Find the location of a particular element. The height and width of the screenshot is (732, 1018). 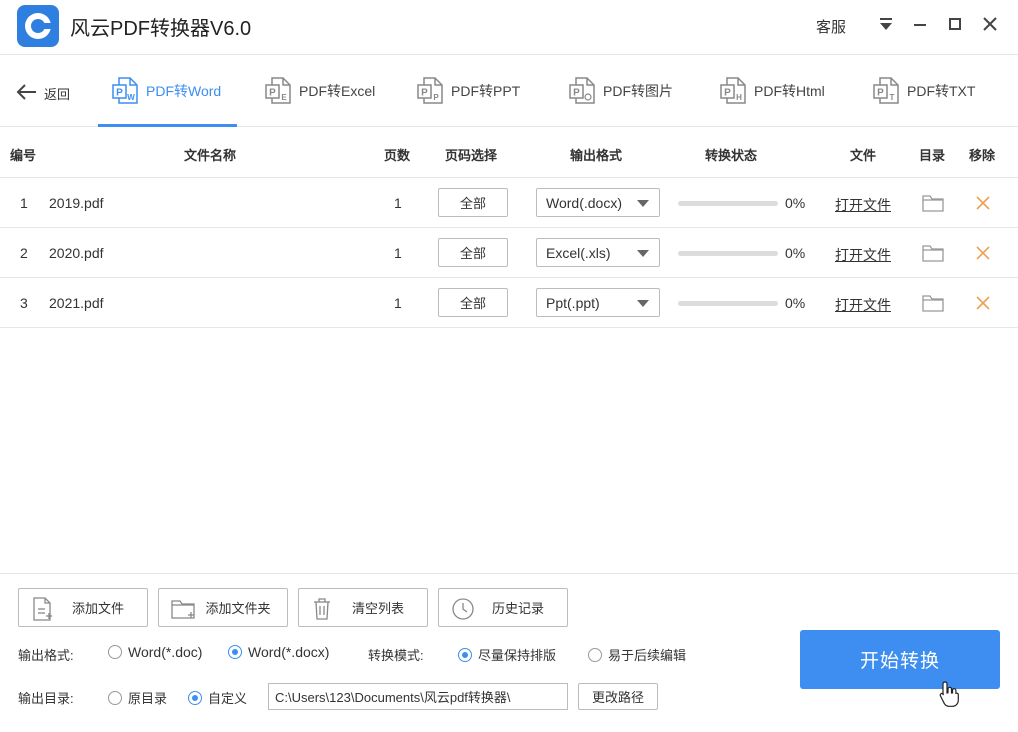

row-index: 1 is located at coordinates (24, 203).